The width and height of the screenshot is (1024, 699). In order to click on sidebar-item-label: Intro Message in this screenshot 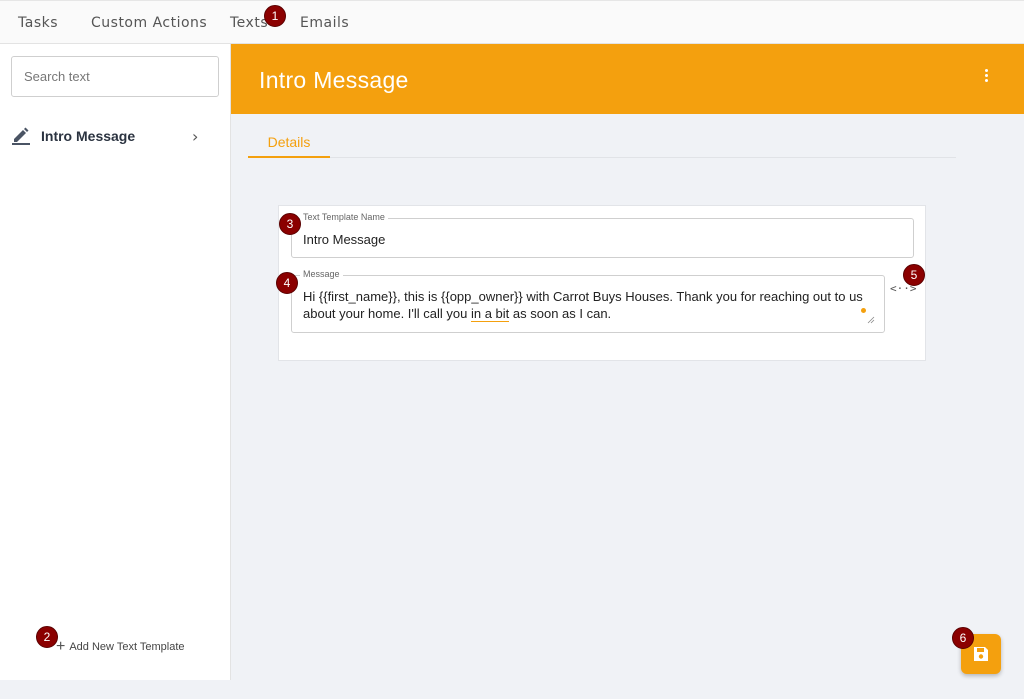, I will do `click(88, 136)`.